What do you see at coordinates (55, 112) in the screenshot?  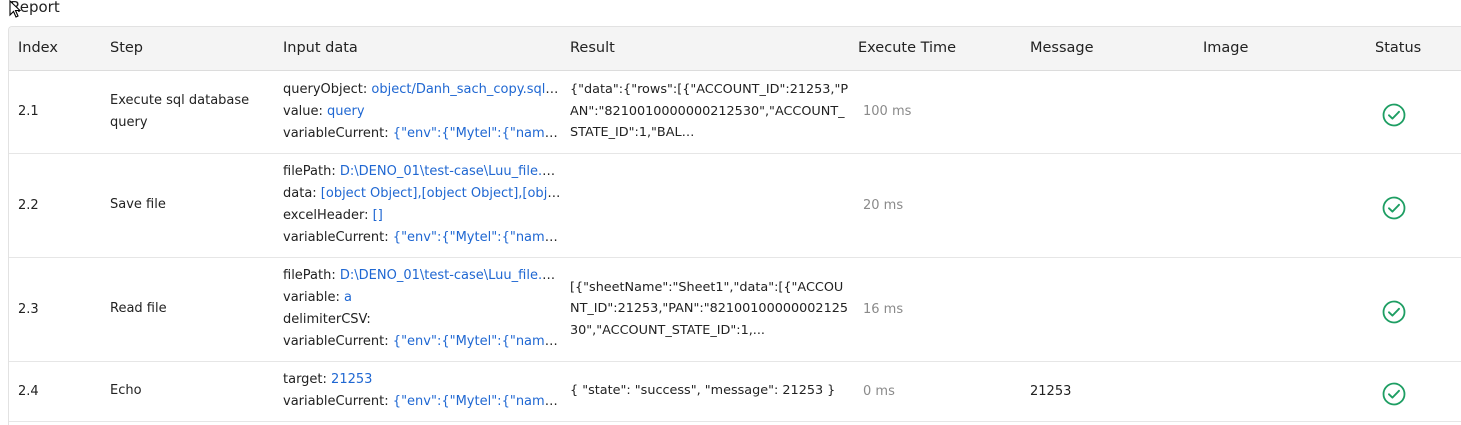 I see `cell-index: 2.1` at bounding box center [55, 112].